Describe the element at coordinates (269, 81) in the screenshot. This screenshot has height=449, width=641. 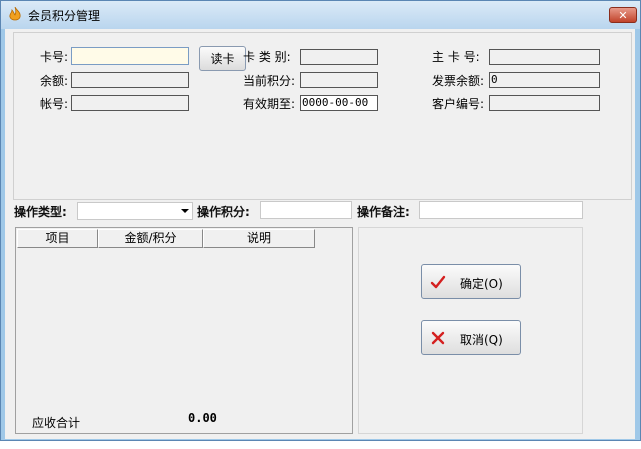
I see `current-points-label: 当前积分:` at that location.